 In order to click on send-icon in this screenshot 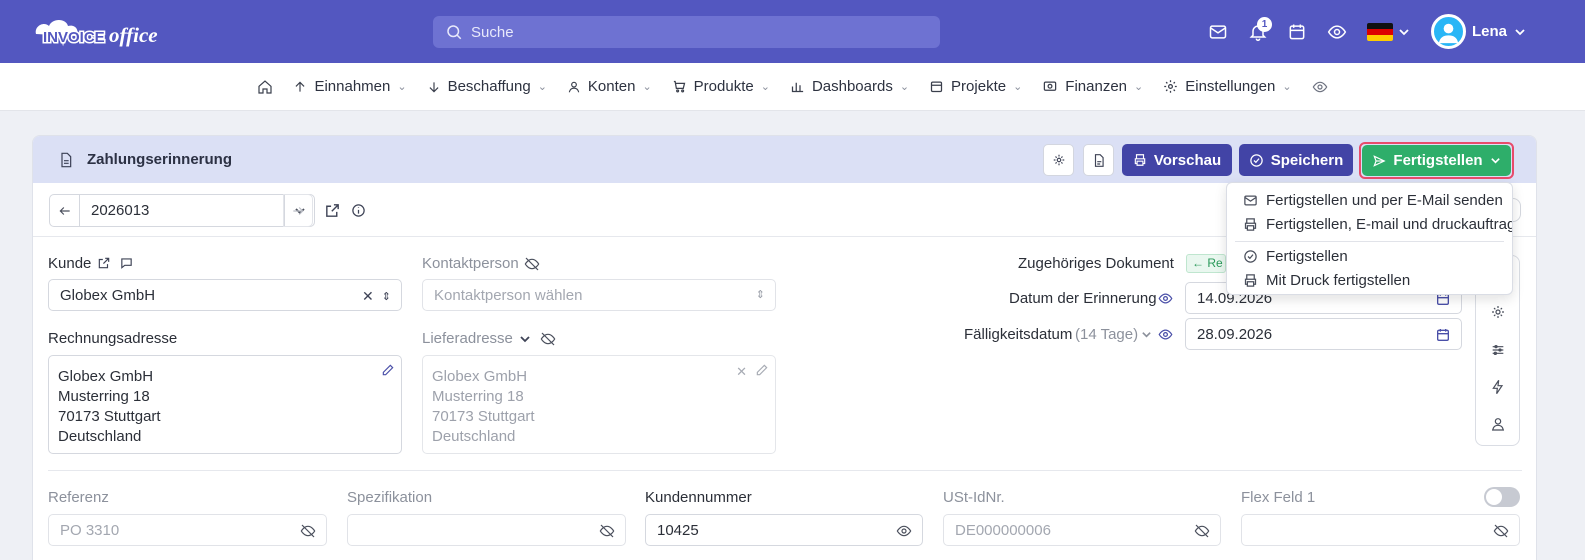, I will do `click(1380, 160)`.